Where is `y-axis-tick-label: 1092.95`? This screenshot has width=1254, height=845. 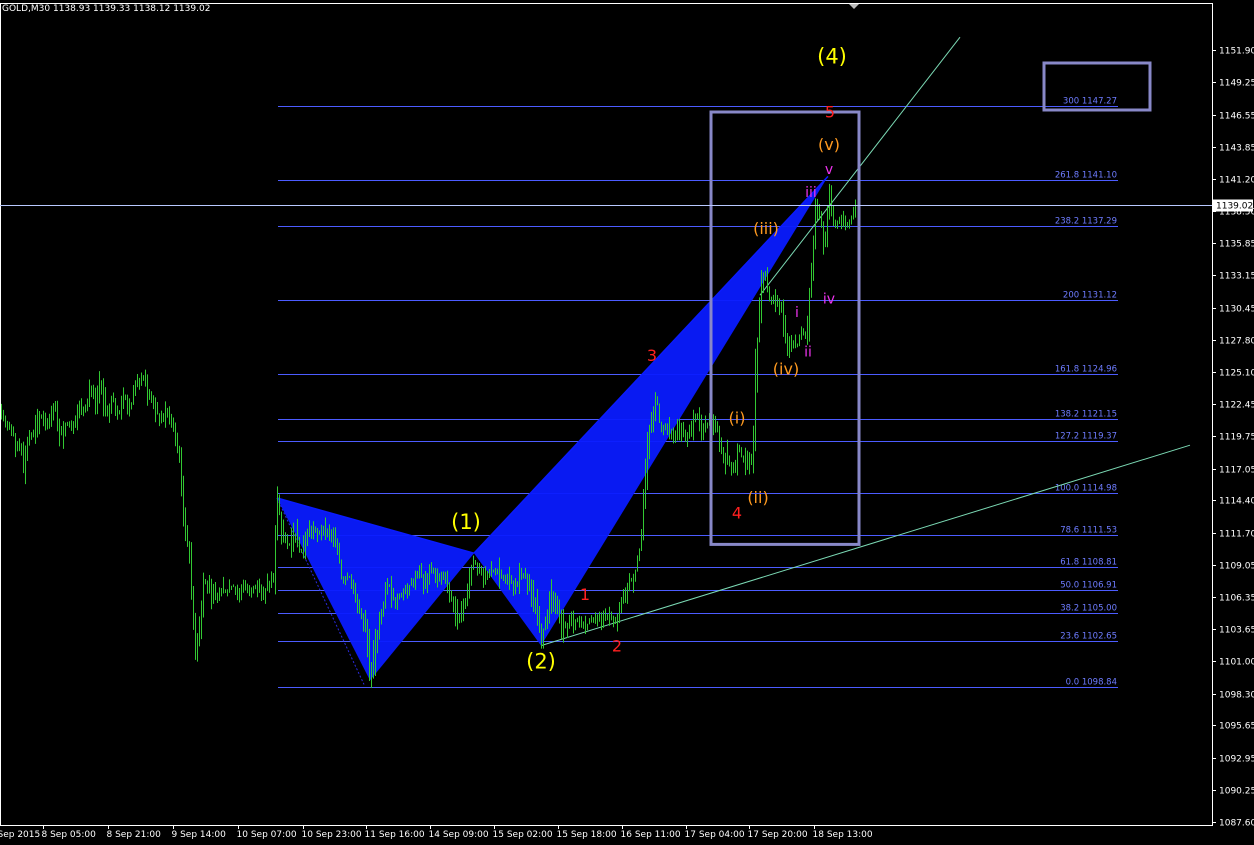 y-axis-tick-label: 1092.95 is located at coordinates (1236, 760).